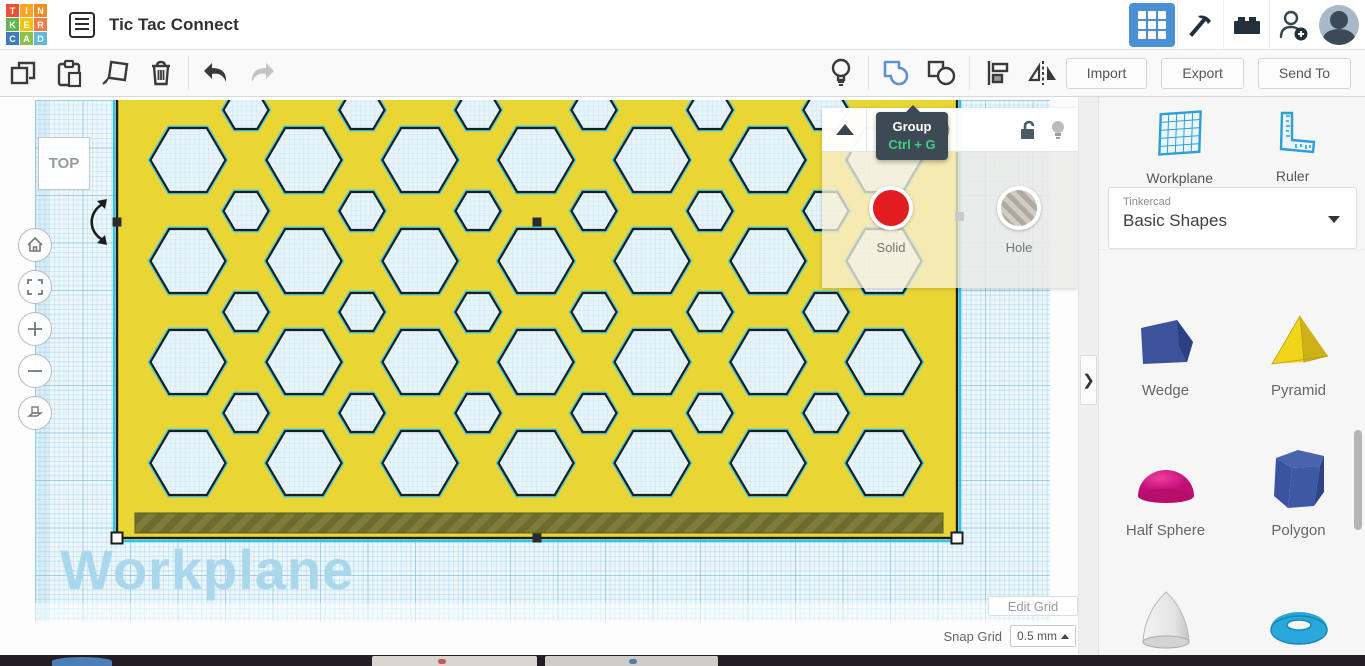 The image size is (1365, 666). What do you see at coordinates (174, 25) in the screenshot?
I see `design-title: Tic Tac Connect` at bounding box center [174, 25].